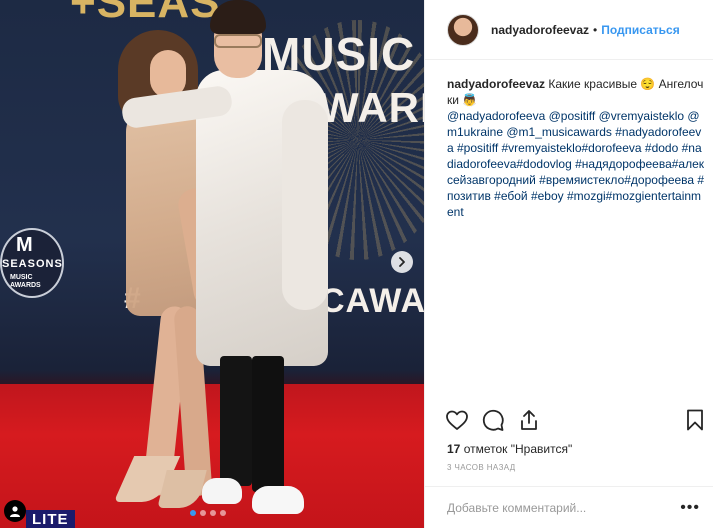  What do you see at coordinates (278, 500) in the screenshot?
I see `shoe-right` at bounding box center [278, 500].